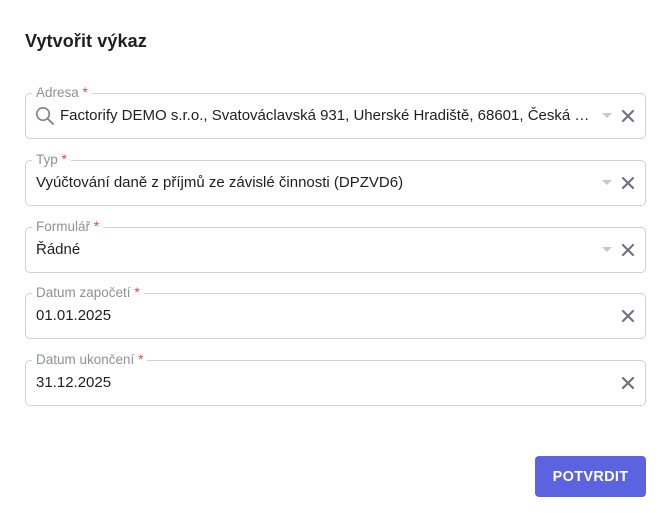 This screenshot has height=513, width=671. I want to click on start-date-field: Datum započetí * 01.01.2025, so click(335, 312).